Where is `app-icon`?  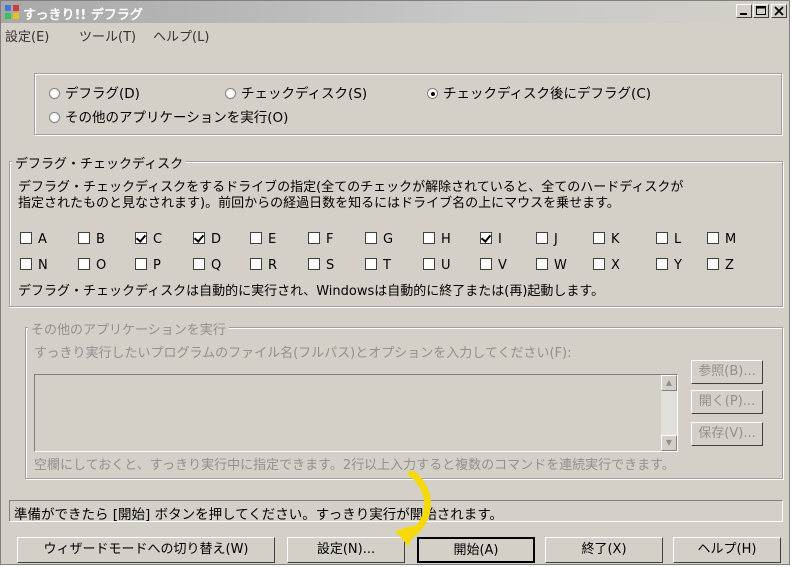
app-icon is located at coordinates (12, 12).